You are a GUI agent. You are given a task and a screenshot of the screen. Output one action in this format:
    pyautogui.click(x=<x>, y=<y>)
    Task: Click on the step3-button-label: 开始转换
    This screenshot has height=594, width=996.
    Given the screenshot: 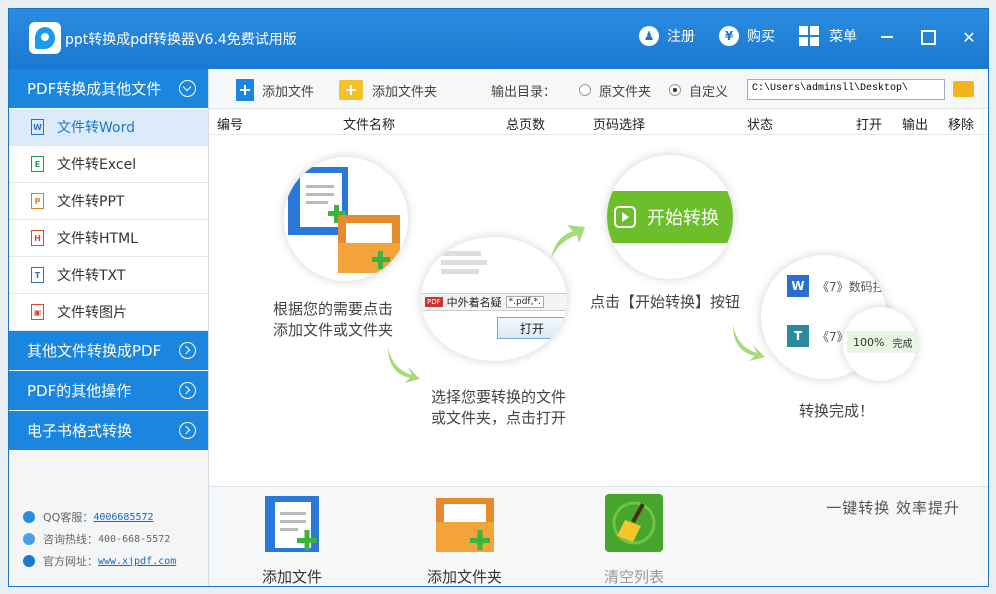 What is the action you would take?
    pyautogui.click(x=683, y=218)
    